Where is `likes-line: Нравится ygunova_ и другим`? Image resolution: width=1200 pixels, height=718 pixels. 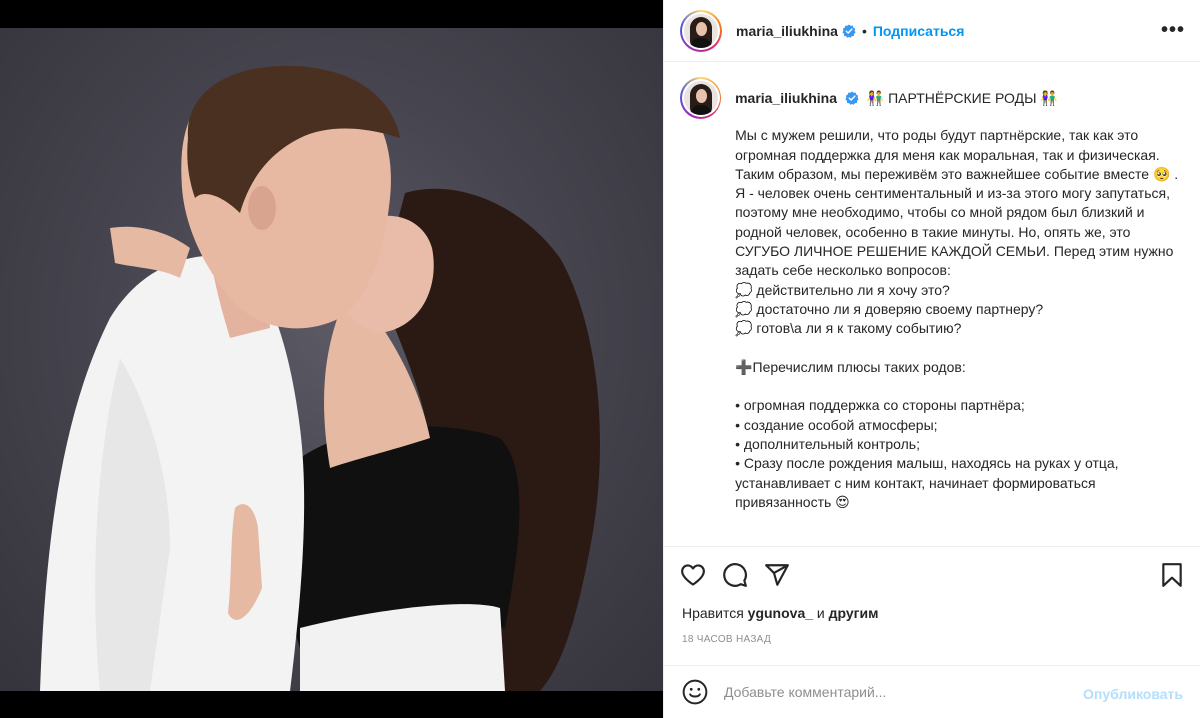
likes-line: Нравится ygunova_ и другим is located at coordinates (780, 613).